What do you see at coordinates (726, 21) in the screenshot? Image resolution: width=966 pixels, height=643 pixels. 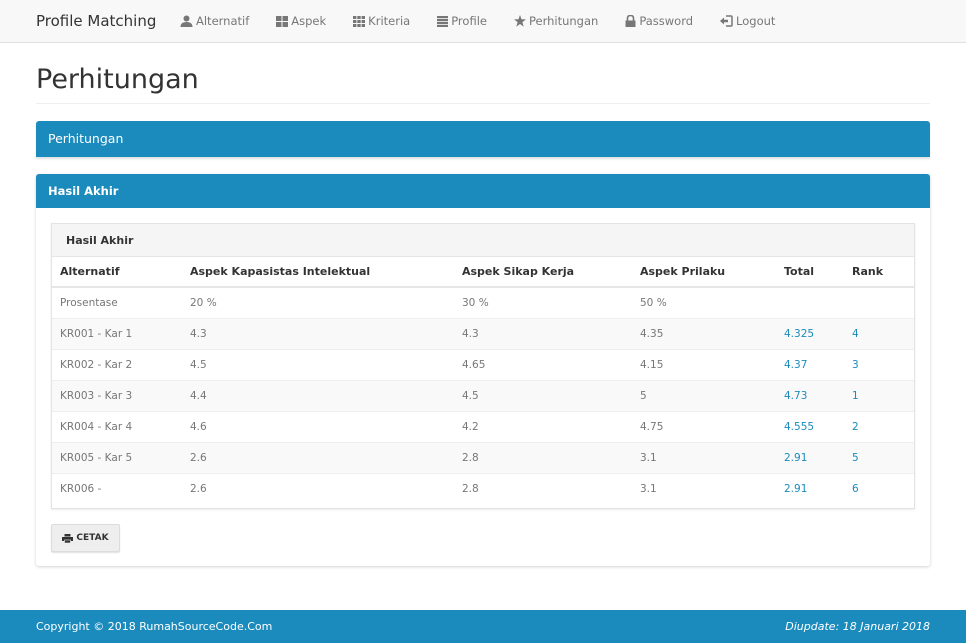 I see `logout-icon` at bounding box center [726, 21].